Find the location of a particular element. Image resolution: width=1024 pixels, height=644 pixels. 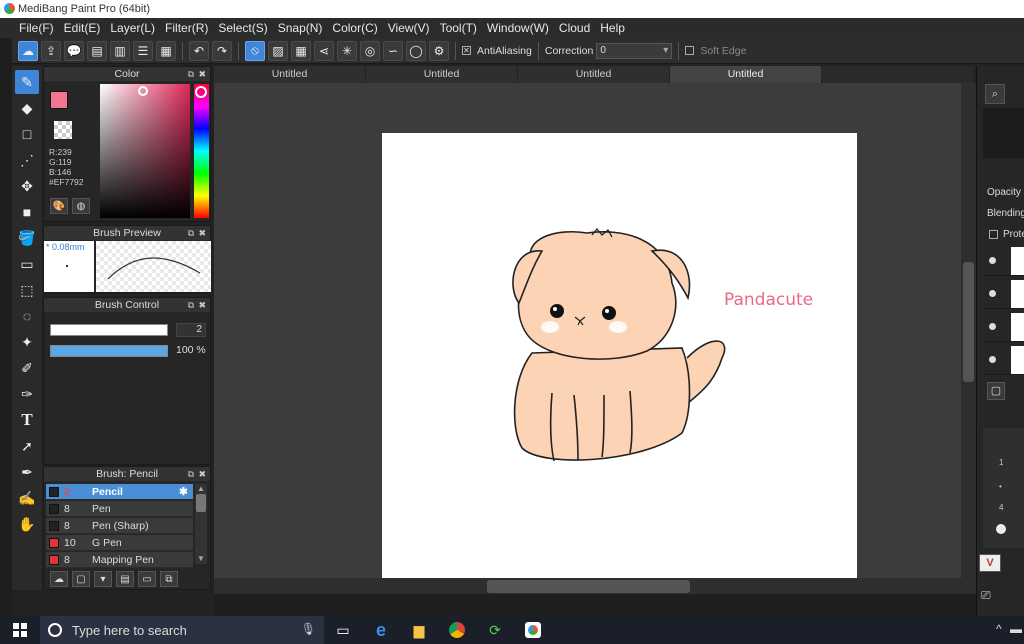

hue-cursor is located at coordinates (201, 92).